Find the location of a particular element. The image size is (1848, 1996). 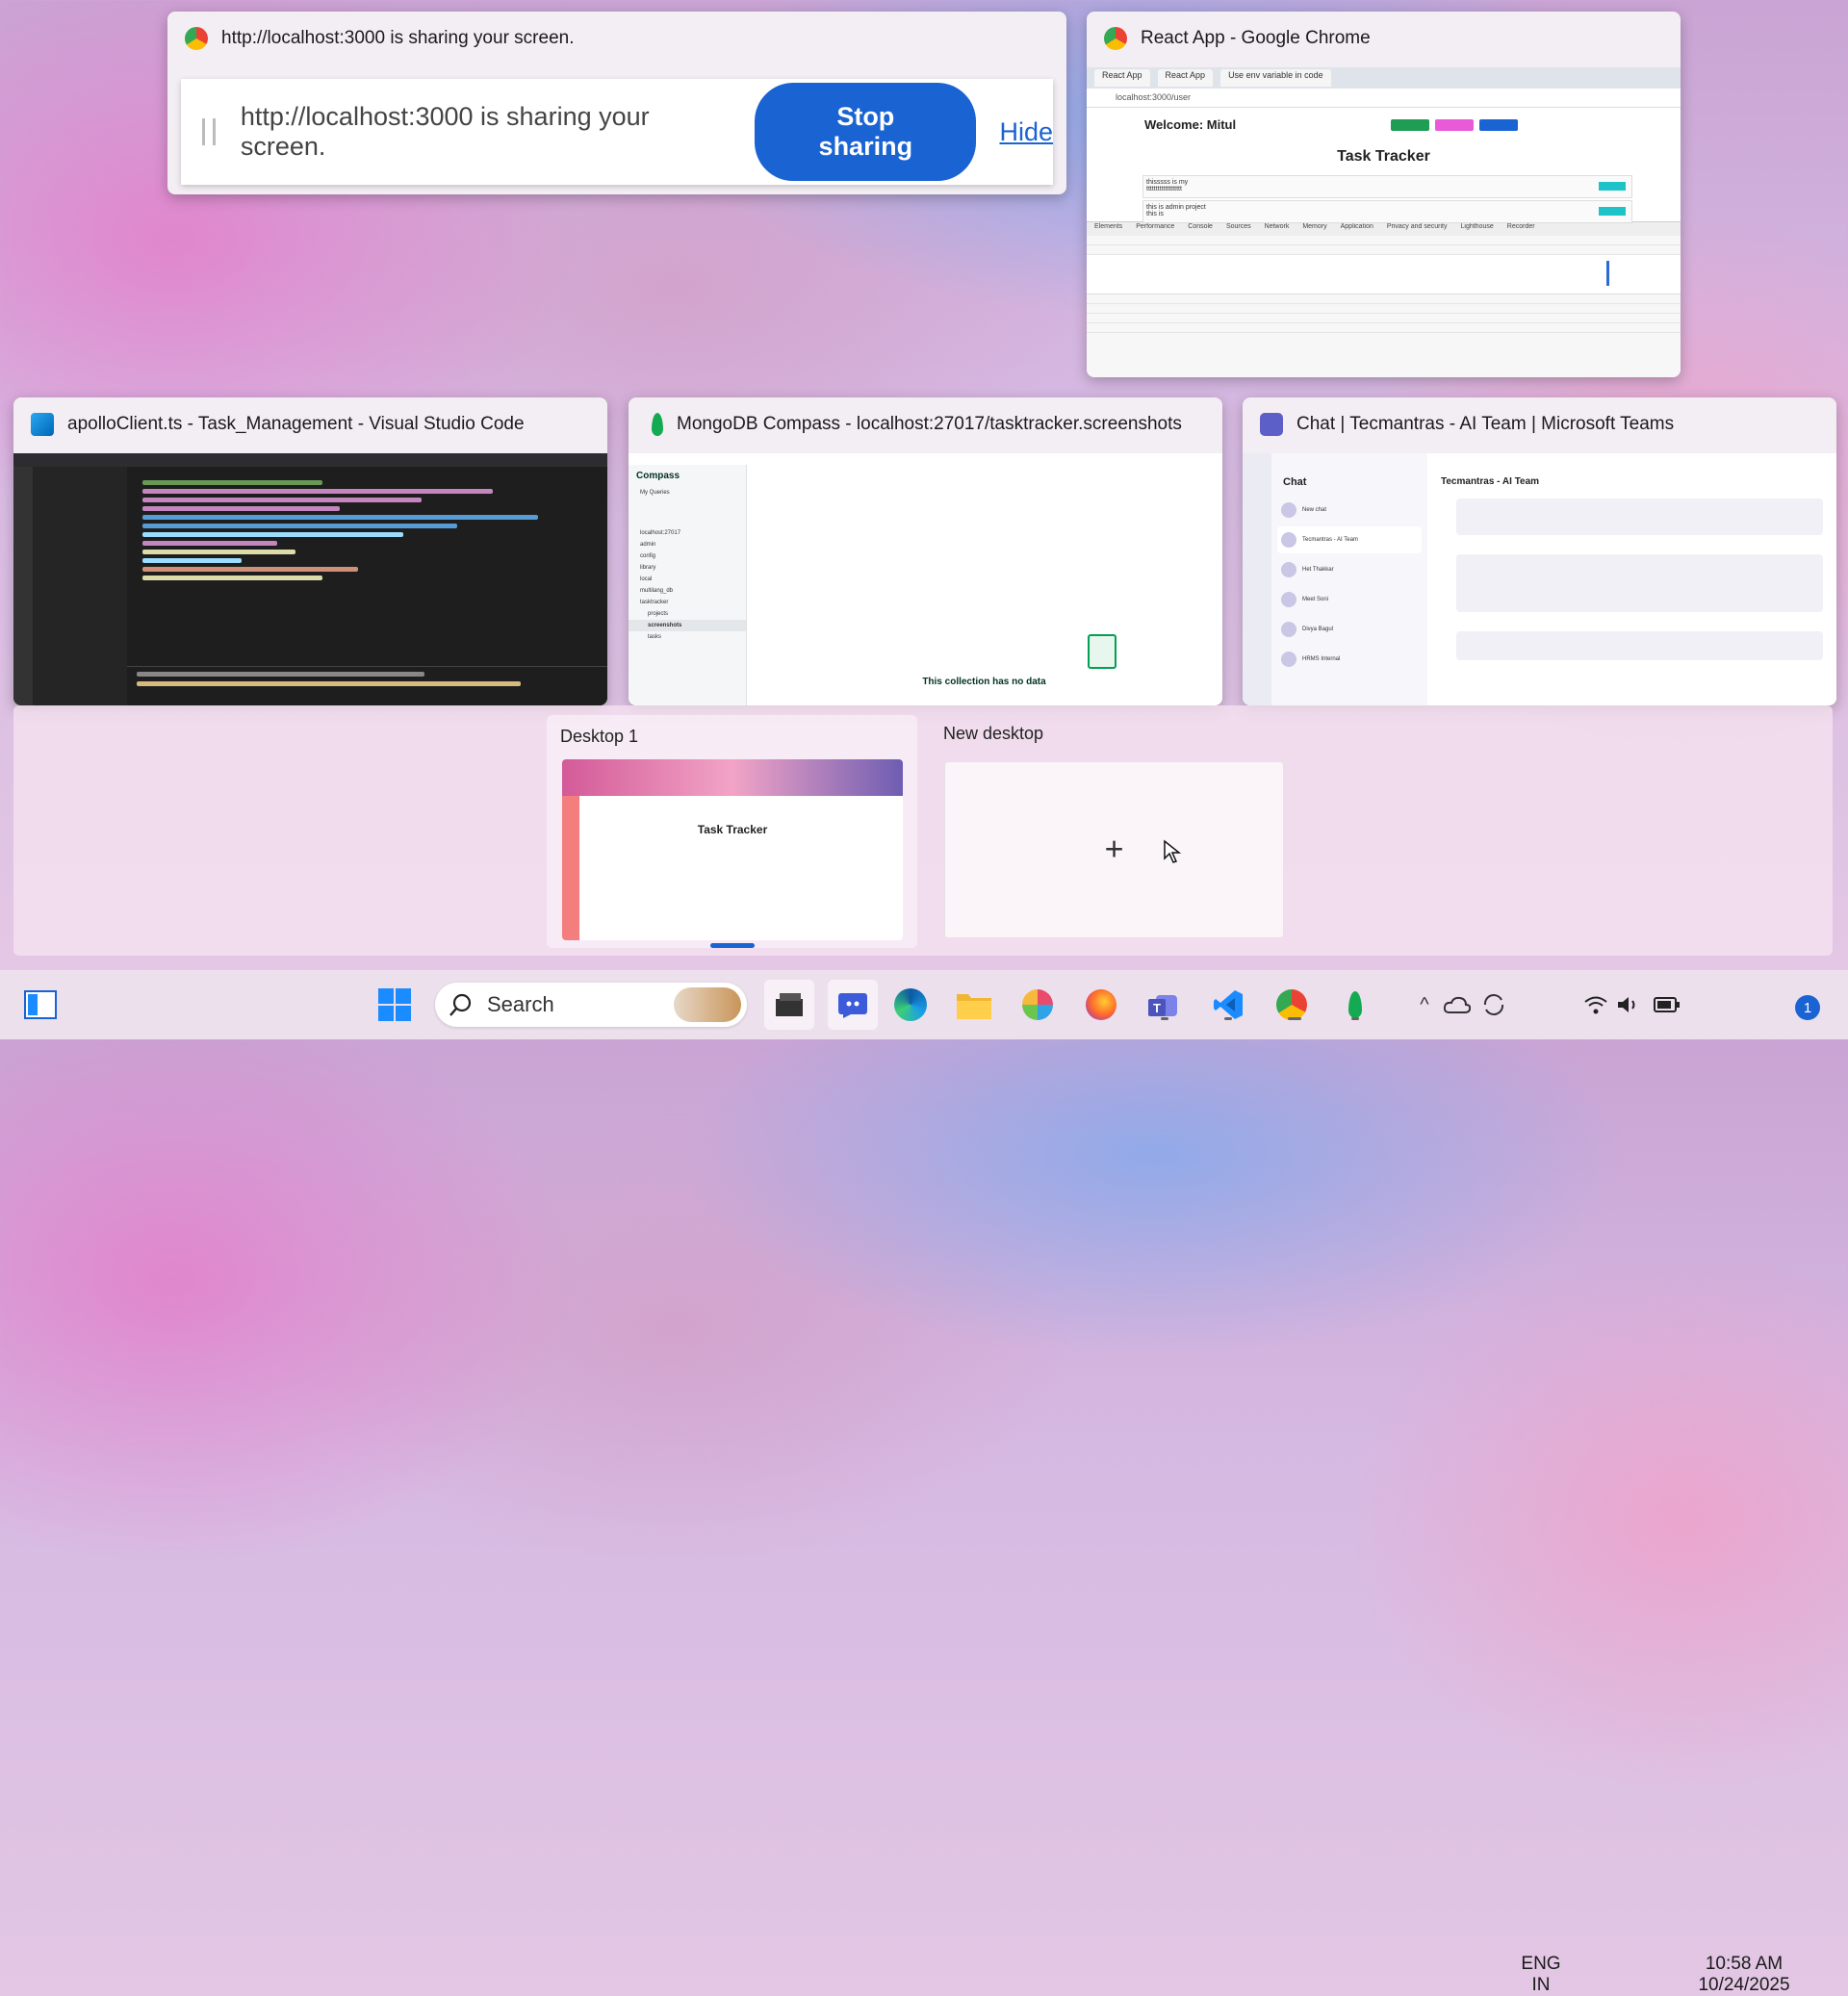

vscode-thumbnail is located at coordinates (310, 579).